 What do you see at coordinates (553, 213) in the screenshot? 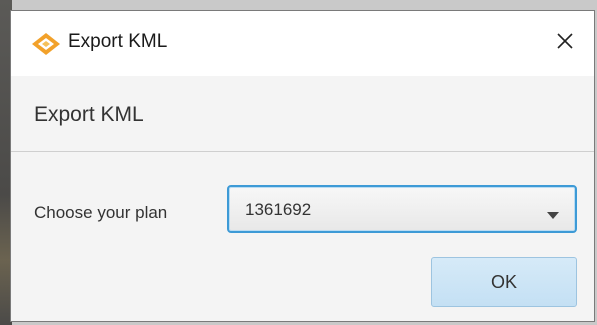
I see `chevron-down-icon` at bounding box center [553, 213].